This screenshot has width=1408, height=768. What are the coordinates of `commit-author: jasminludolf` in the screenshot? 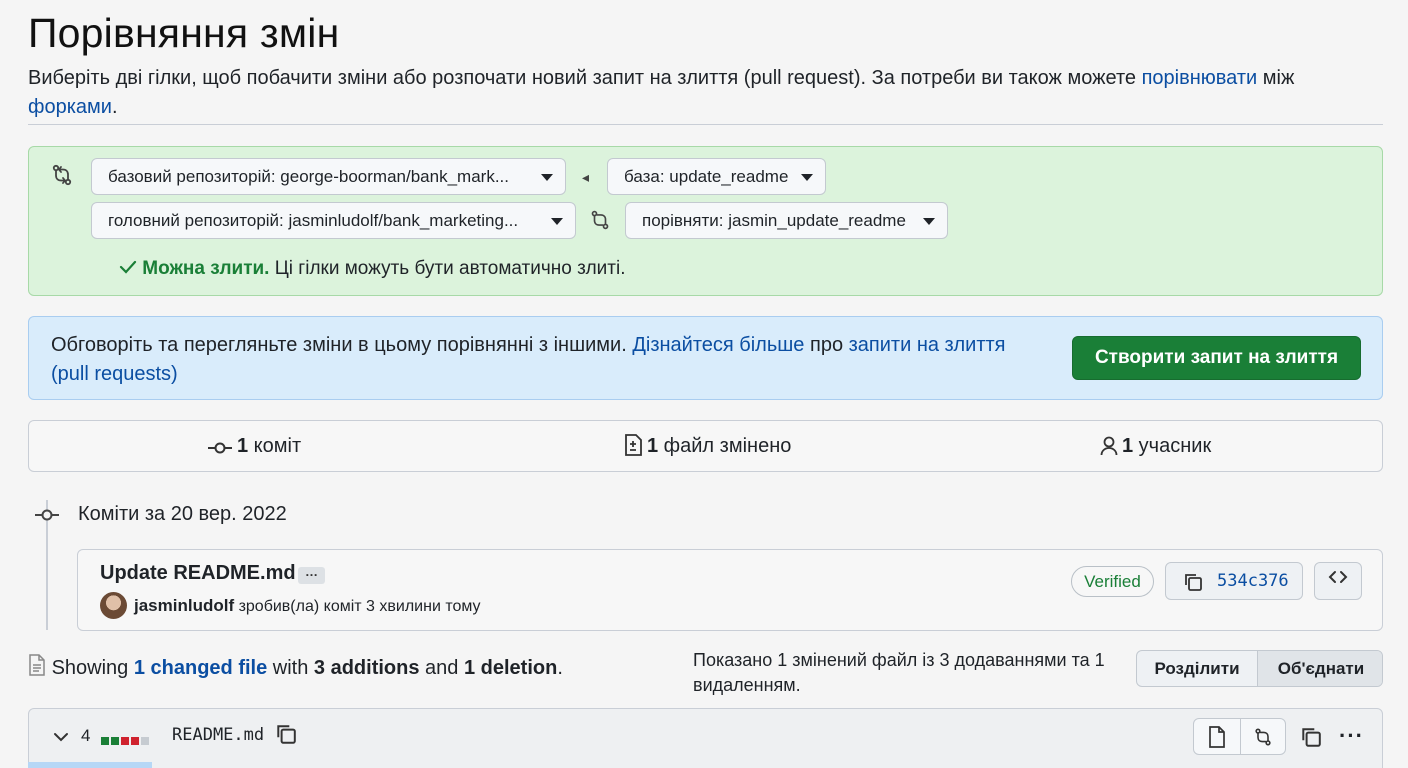 It's located at (184, 605).